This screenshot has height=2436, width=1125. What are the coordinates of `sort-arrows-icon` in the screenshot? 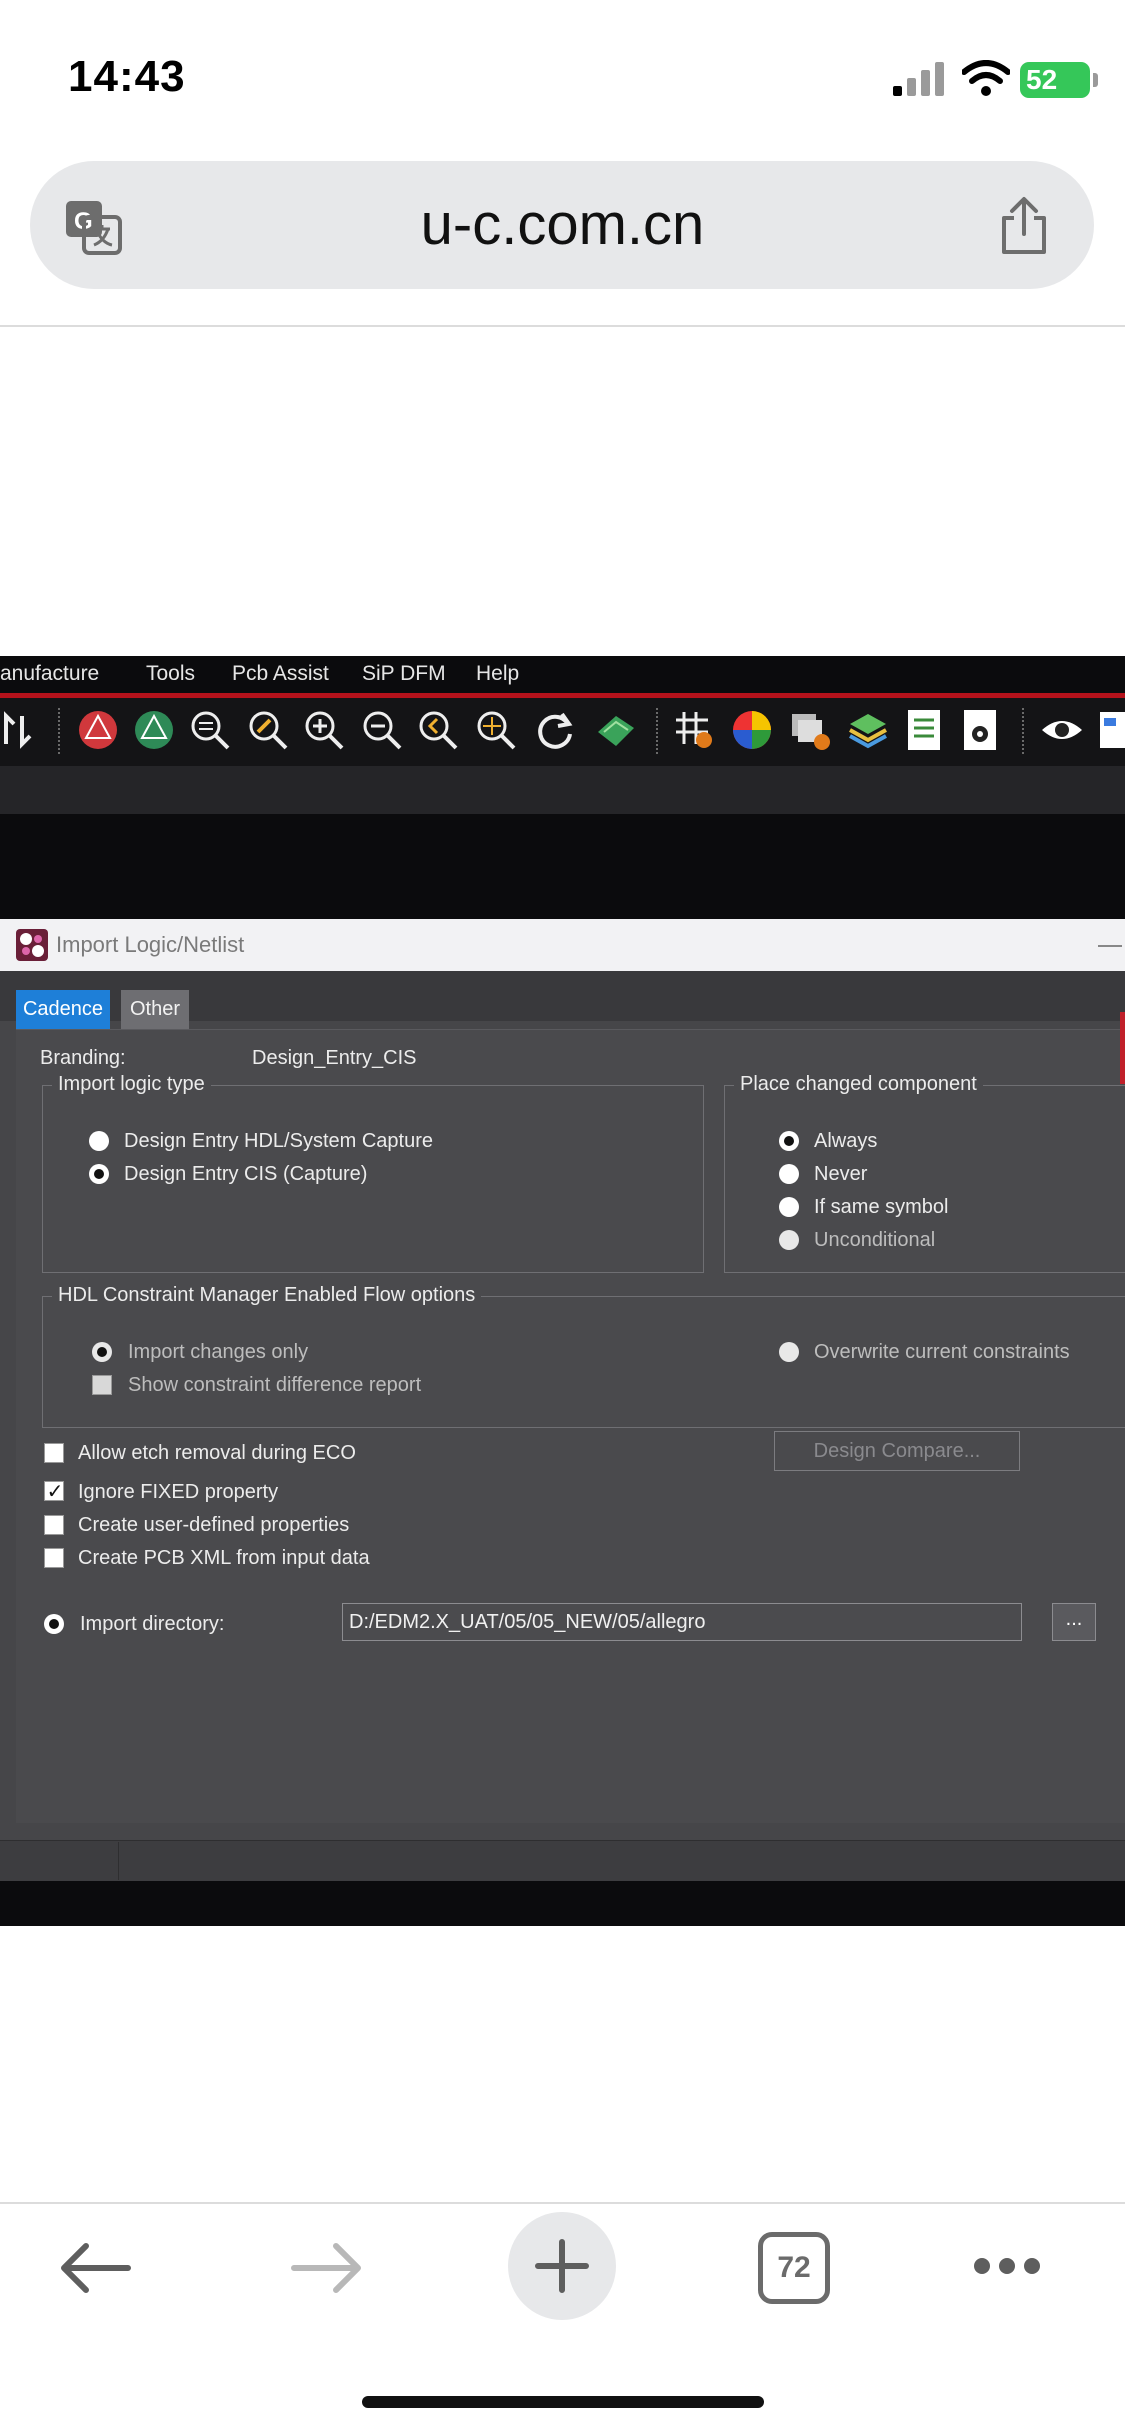 It's located at (22, 730).